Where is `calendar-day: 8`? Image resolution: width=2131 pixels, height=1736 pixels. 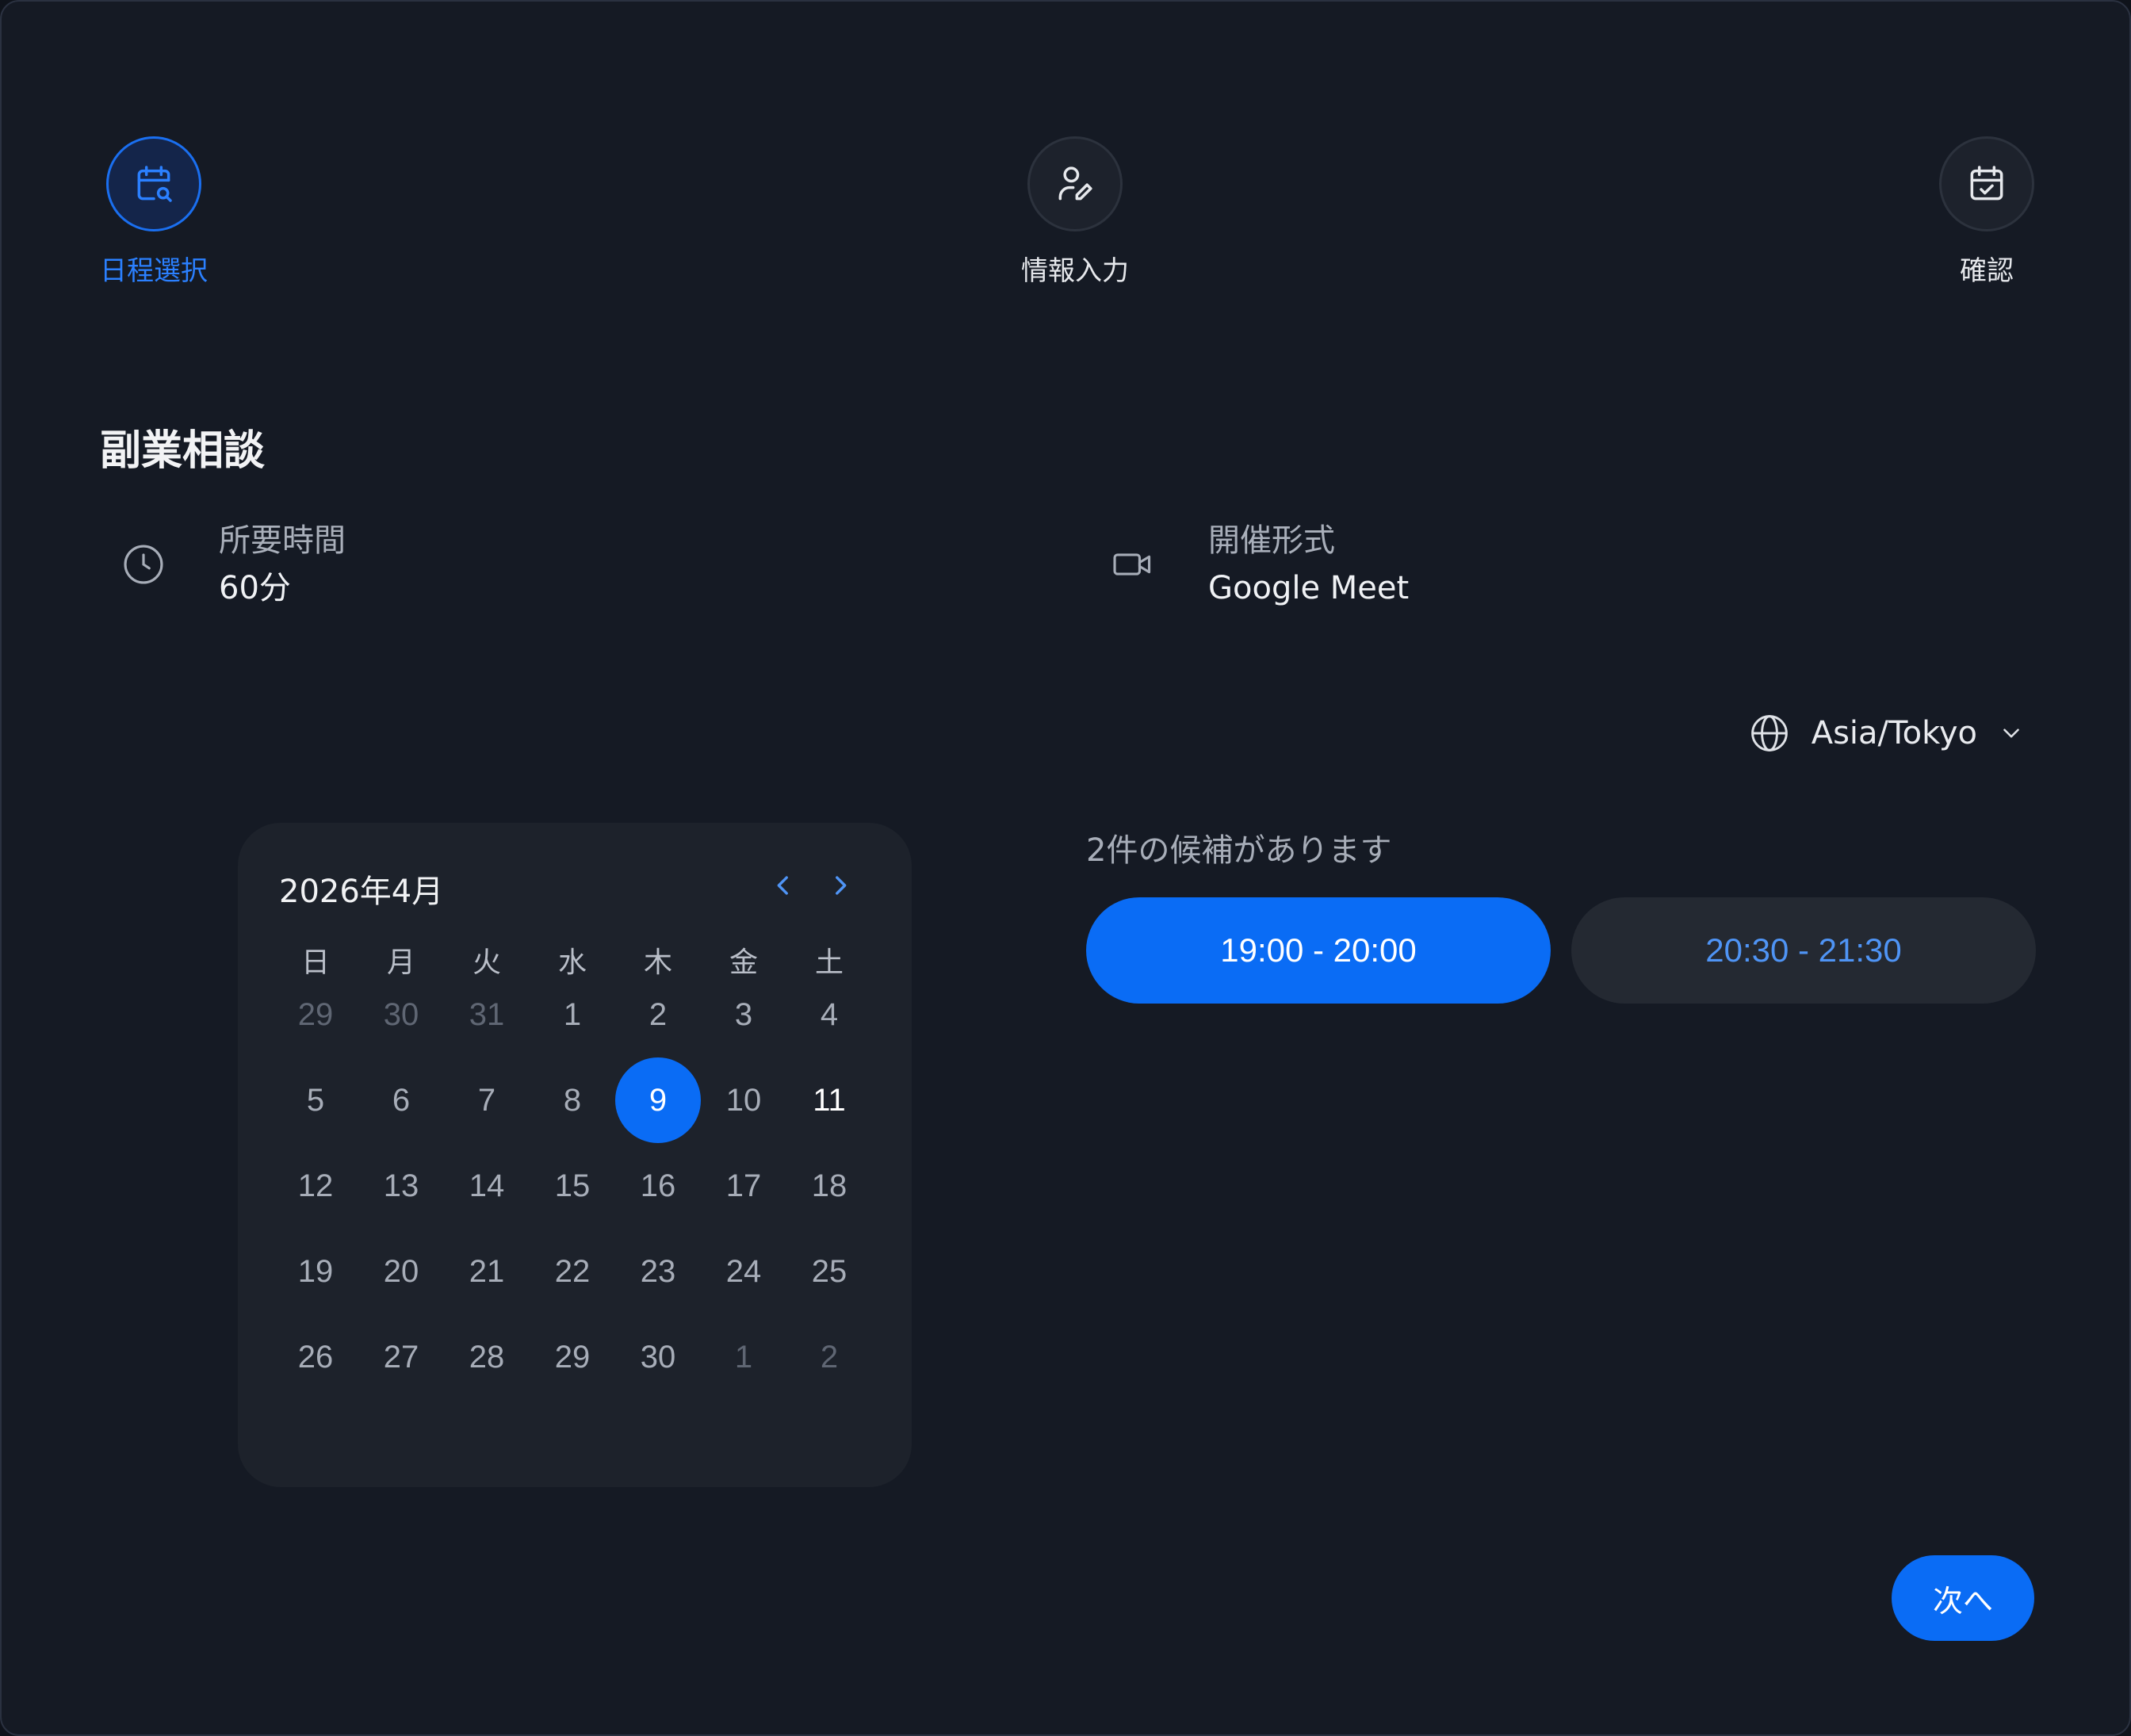 calendar-day: 8 is located at coordinates (572, 1100).